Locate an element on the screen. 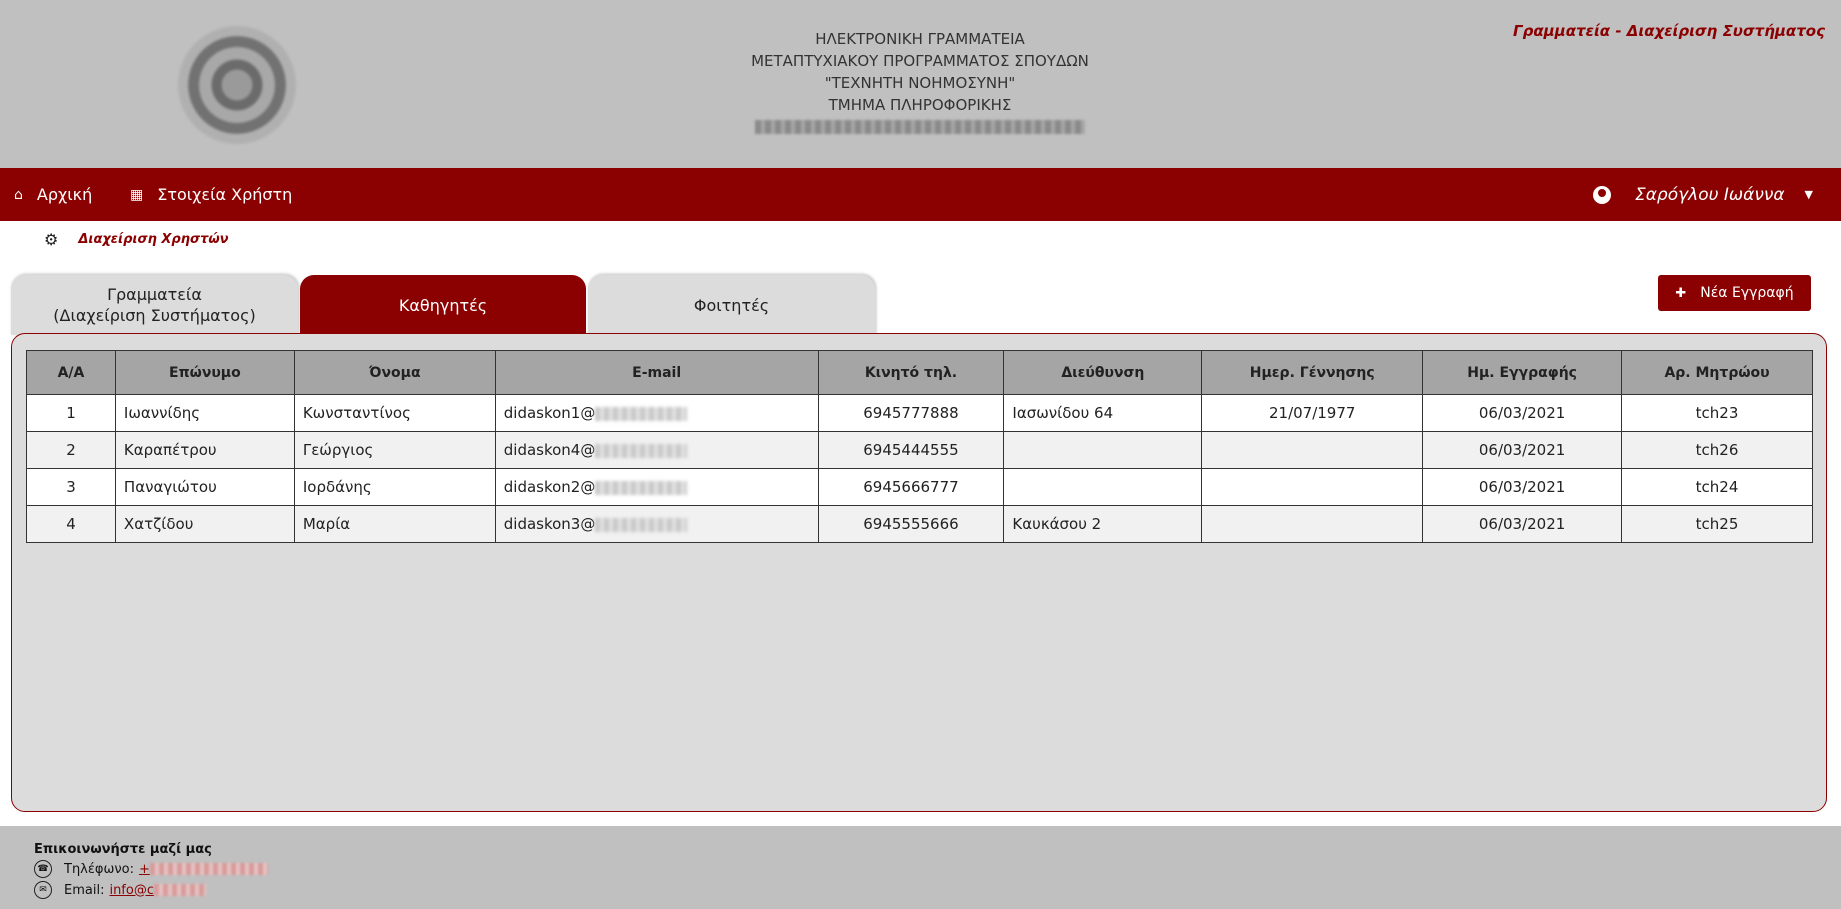 This screenshot has width=1841, height=909. col-header: Ημ. Εγγραφής is located at coordinates (1522, 372).